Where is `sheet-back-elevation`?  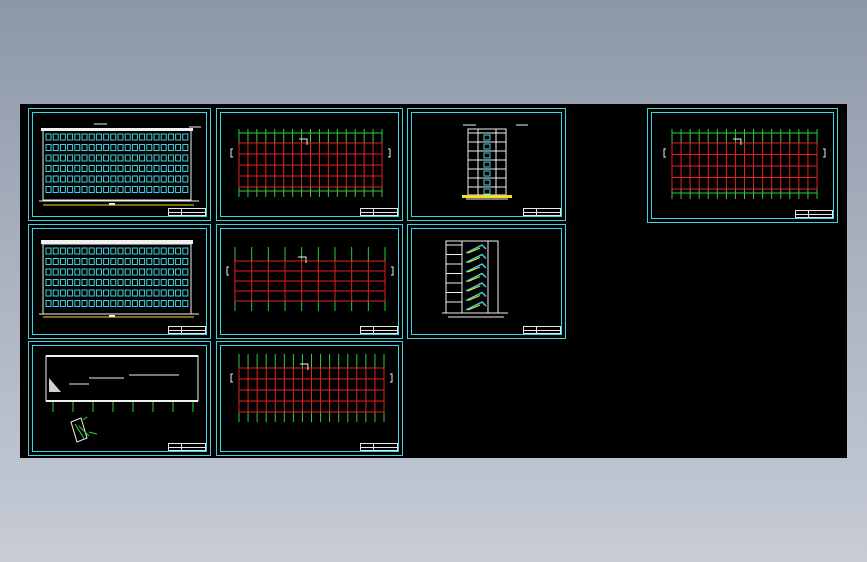 sheet-back-elevation is located at coordinates (119, 281).